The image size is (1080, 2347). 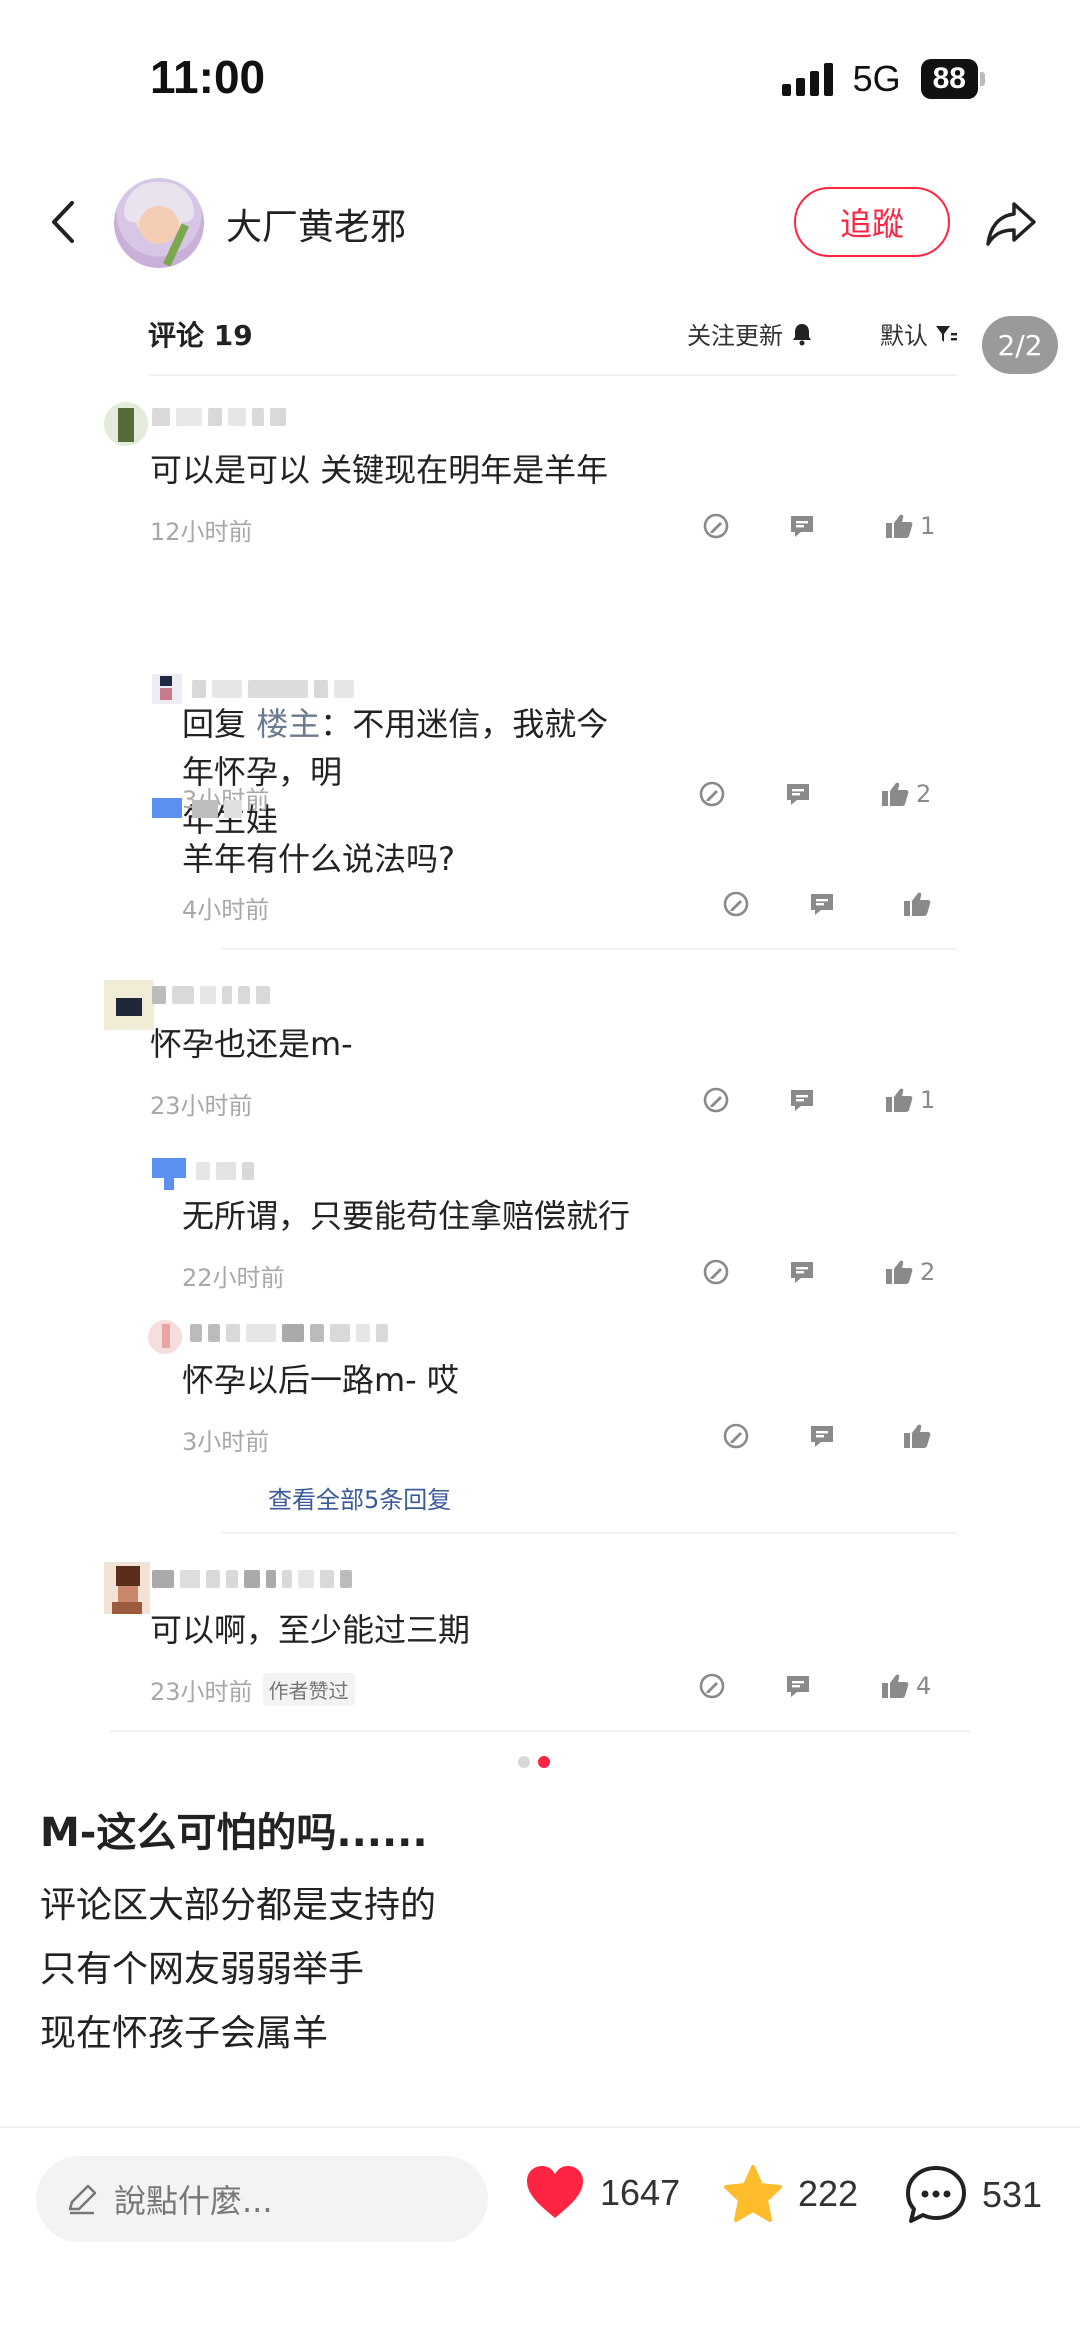 What do you see at coordinates (233, 1278) in the screenshot?
I see `reply-time: 22小时前` at bounding box center [233, 1278].